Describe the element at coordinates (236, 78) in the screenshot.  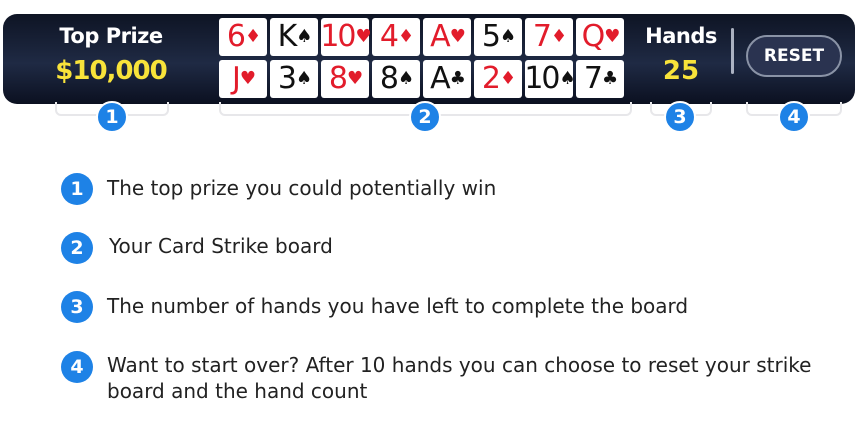
I see `card-rank: J` at that location.